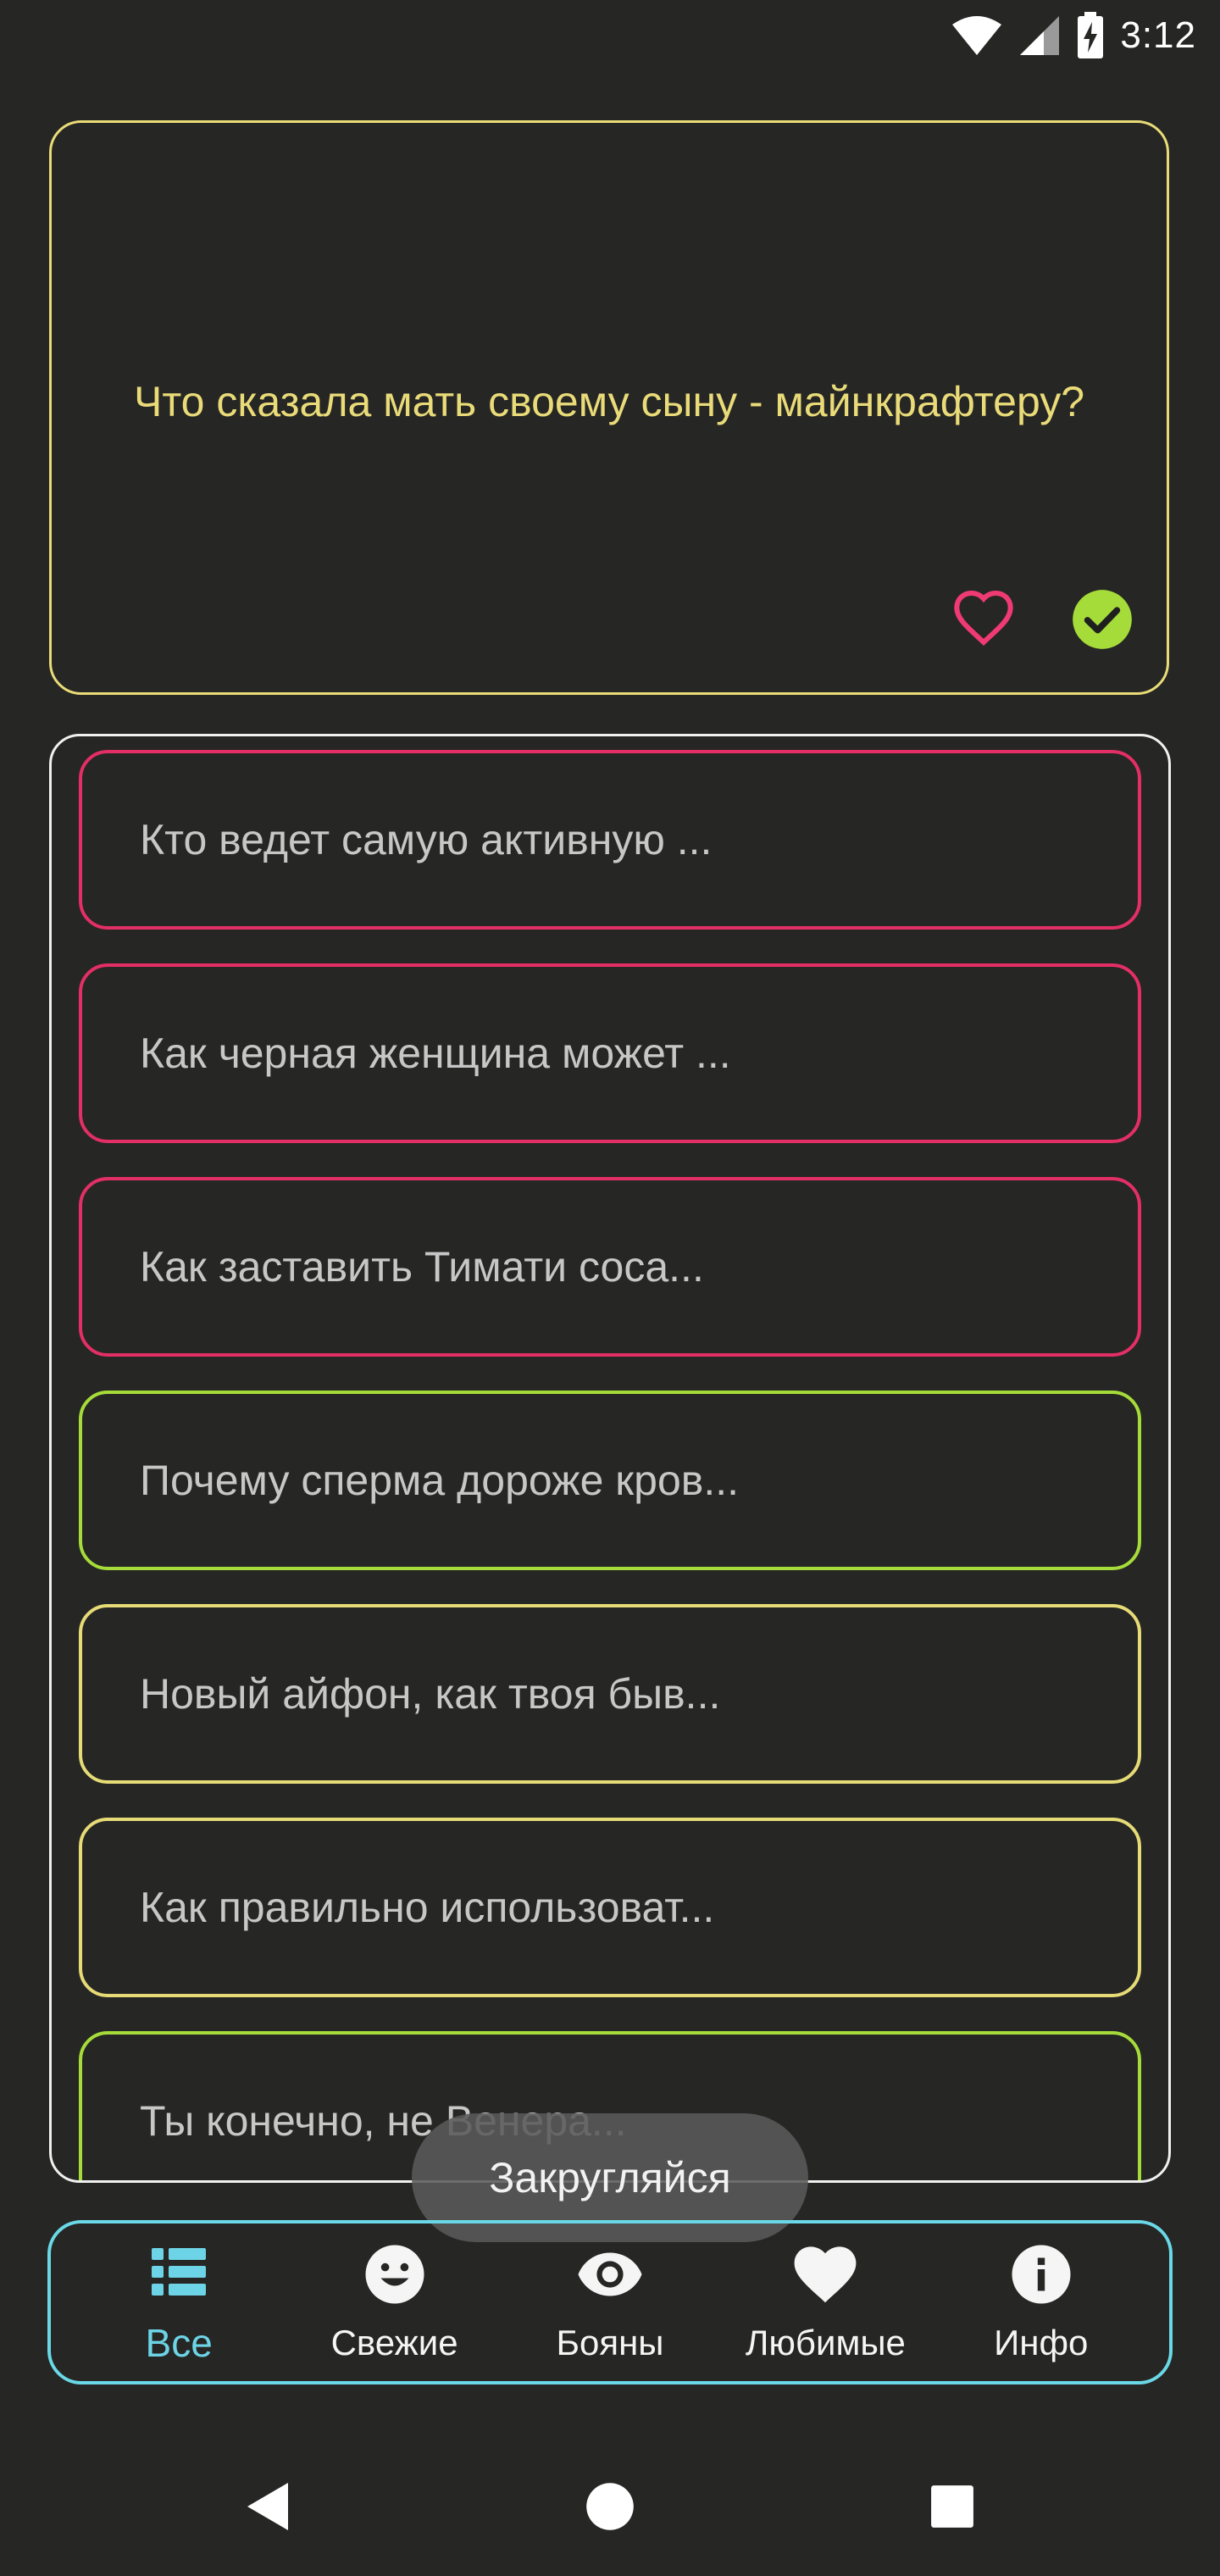 This screenshot has width=1220, height=2576. Describe the element at coordinates (977, 35) in the screenshot. I see `wifi-icon` at that location.